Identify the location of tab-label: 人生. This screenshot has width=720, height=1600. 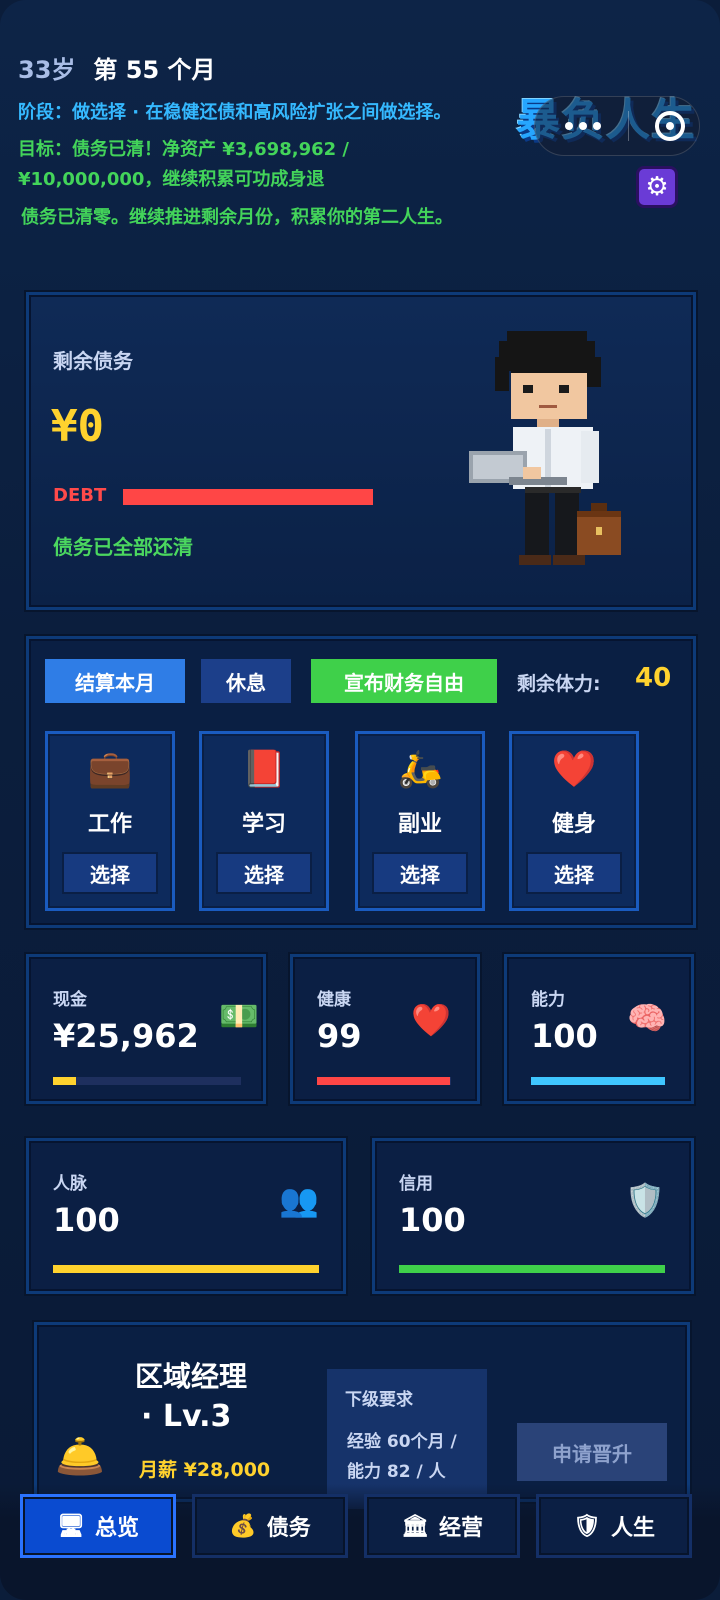
(632, 1528).